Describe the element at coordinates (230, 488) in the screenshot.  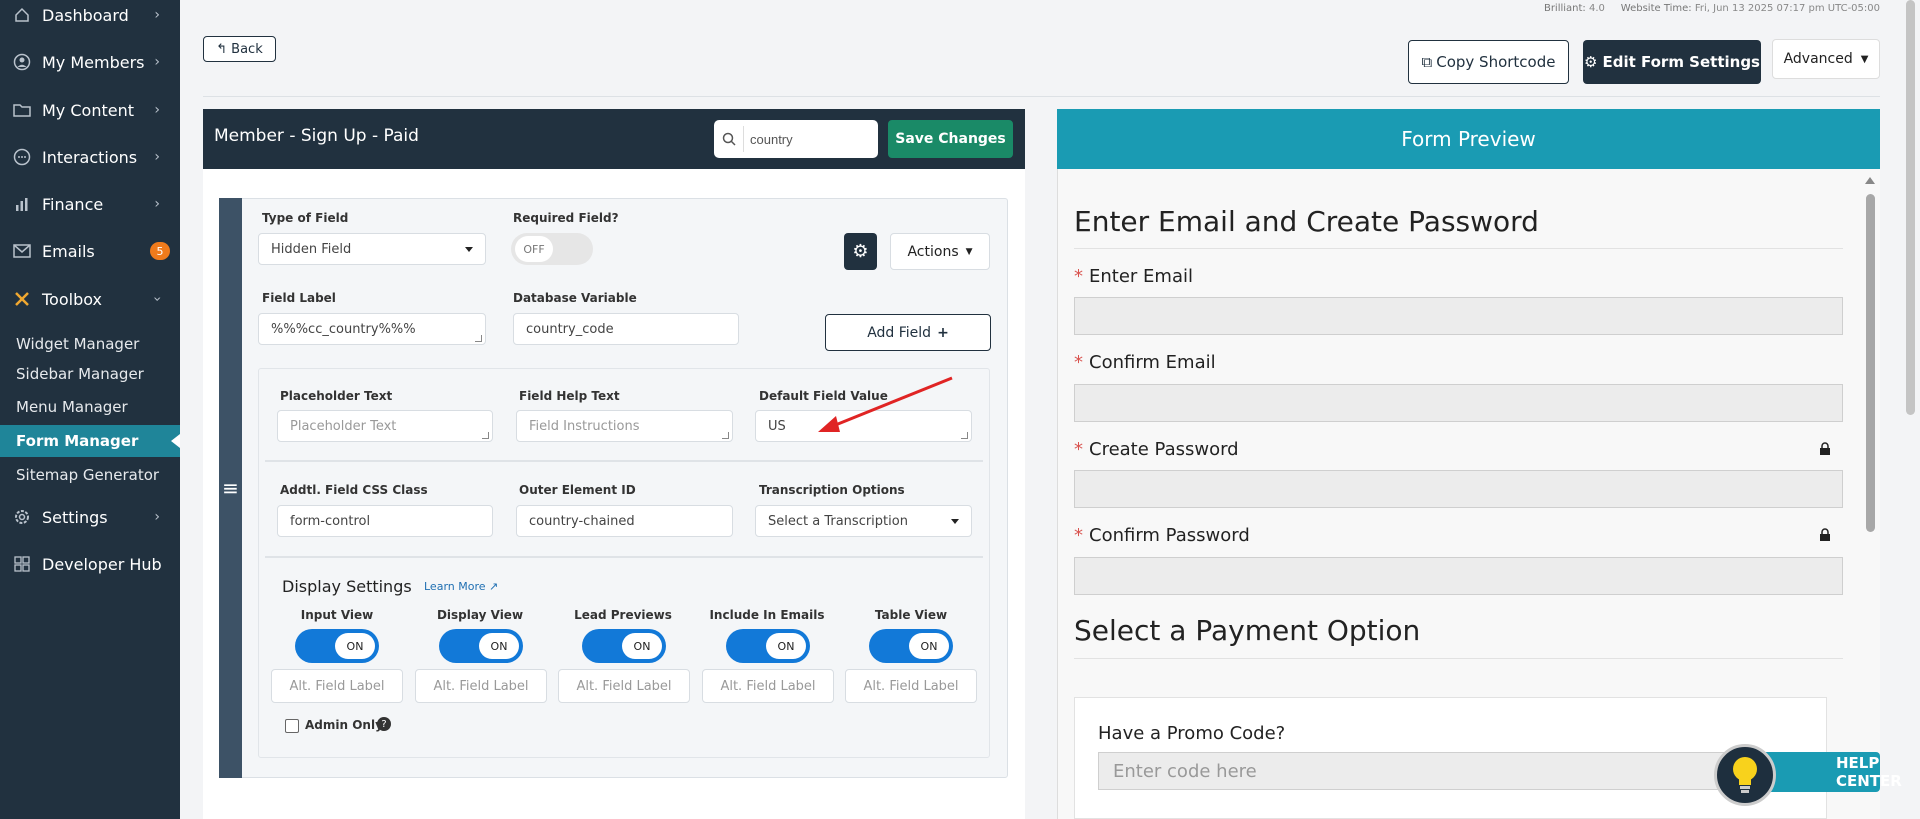
I see `drag-handle: ≡` at that location.